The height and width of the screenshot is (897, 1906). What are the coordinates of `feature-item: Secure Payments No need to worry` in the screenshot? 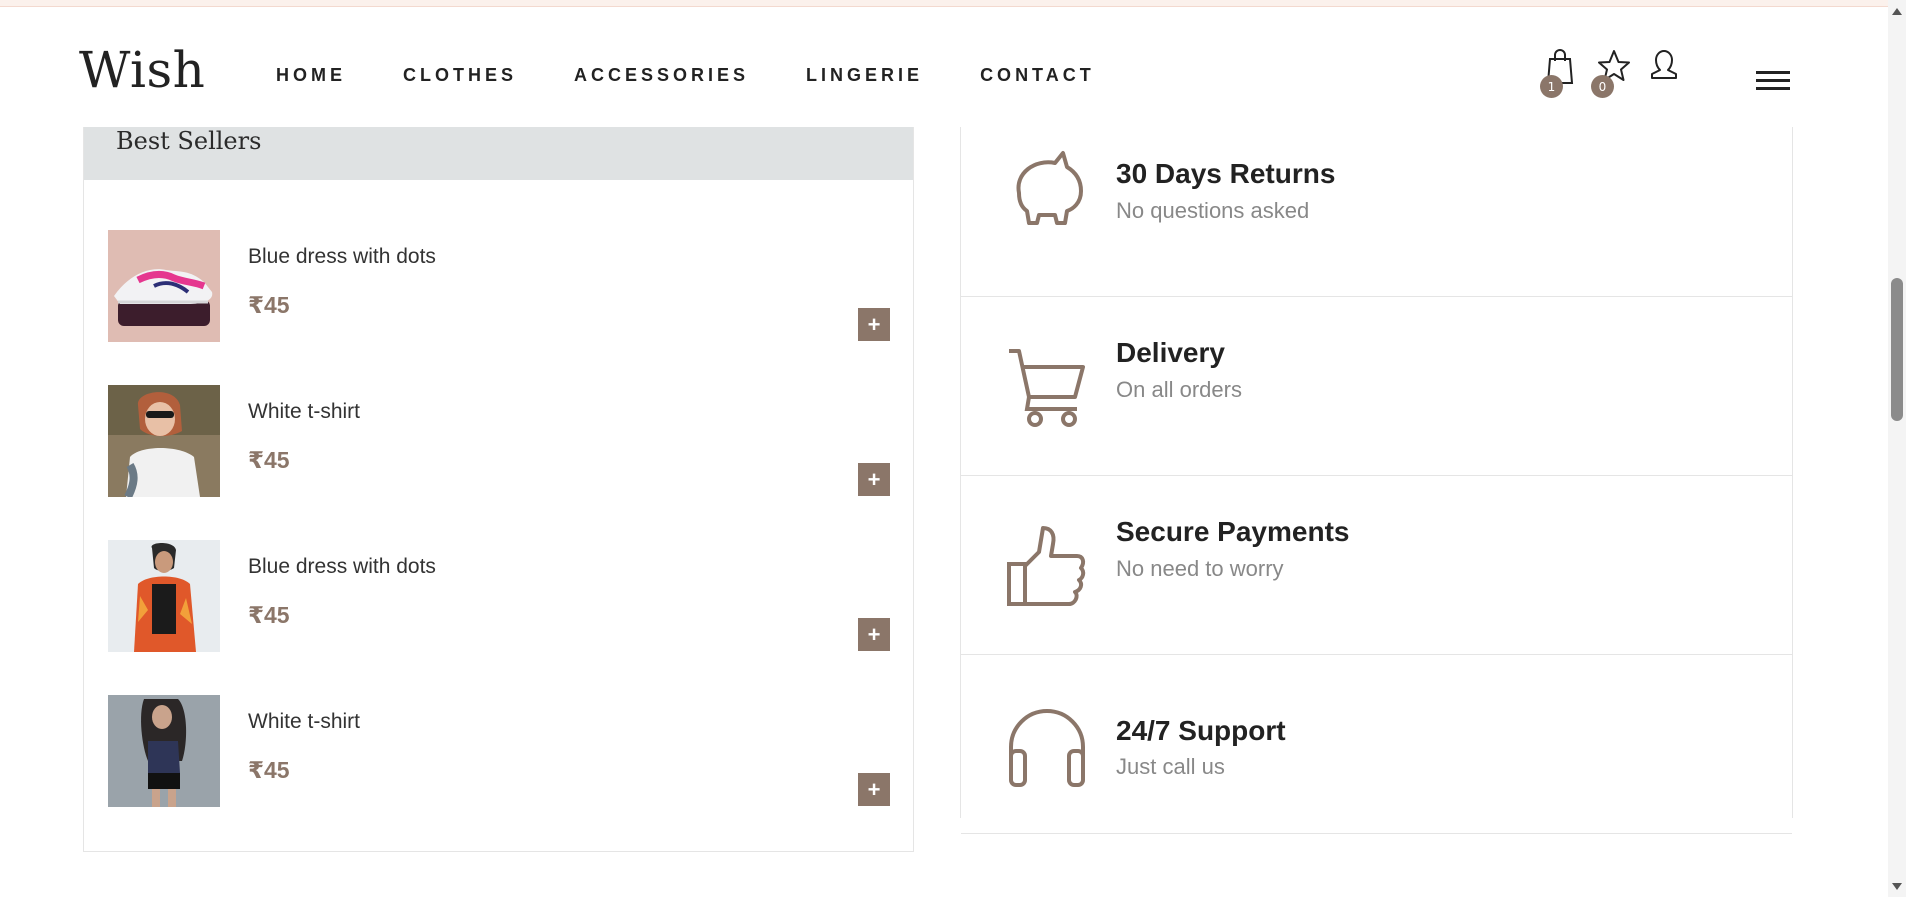 It's located at (1376, 565).